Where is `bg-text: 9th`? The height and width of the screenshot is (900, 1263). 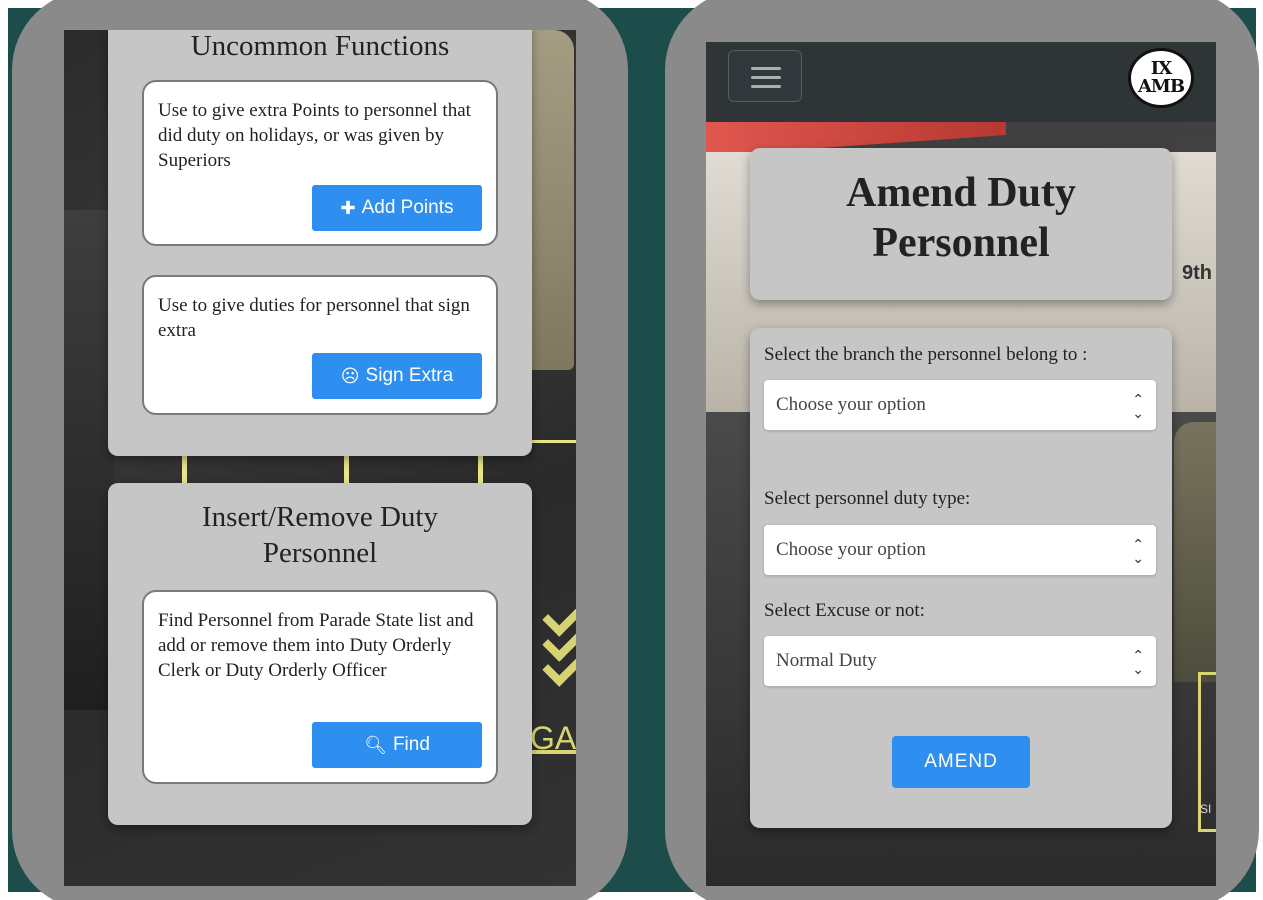 bg-text: 9th is located at coordinates (1197, 273).